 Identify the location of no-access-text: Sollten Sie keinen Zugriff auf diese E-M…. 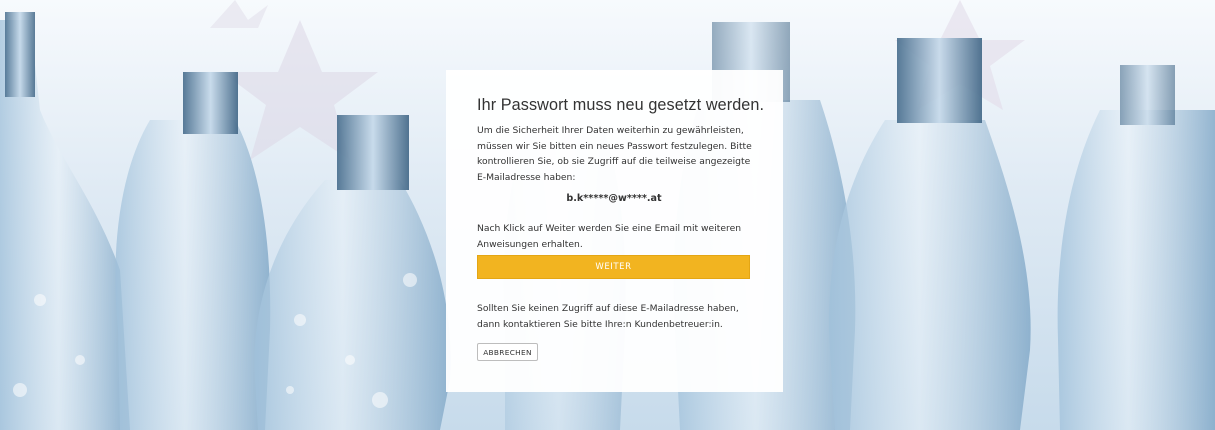
(608, 316).